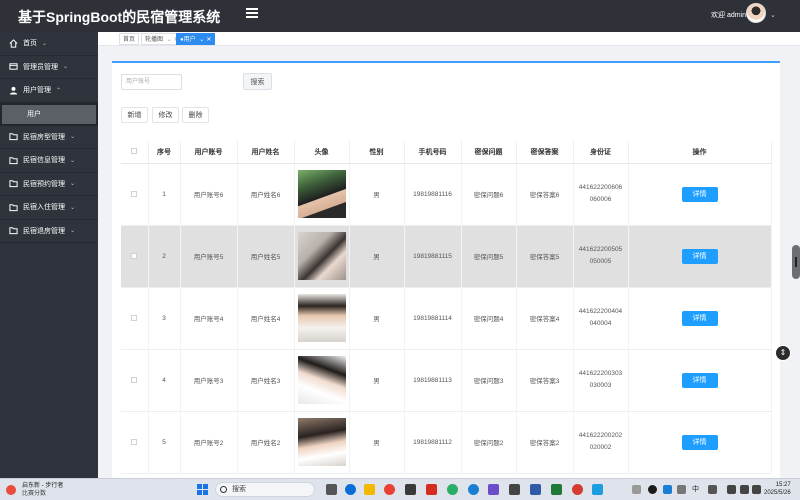 The height and width of the screenshot is (500, 800). Describe the element at coordinates (257, 81) in the screenshot. I see `search-button: 搜索` at that location.